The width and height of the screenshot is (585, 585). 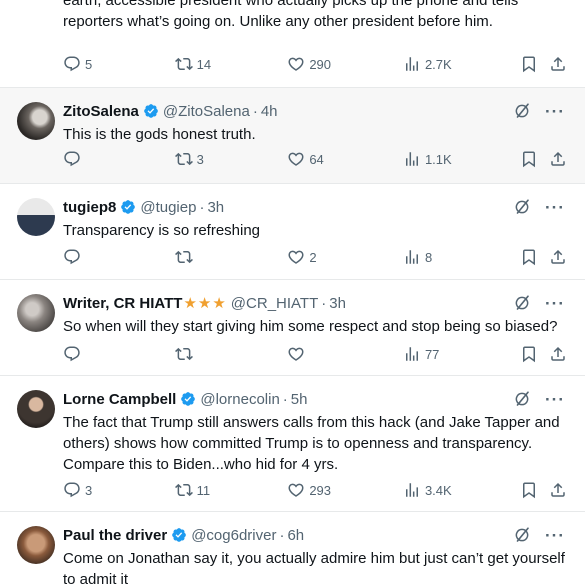 I want to click on post-header: ZitoSalena @ZitoSalena · 4h ···, so click(x=314, y=111).